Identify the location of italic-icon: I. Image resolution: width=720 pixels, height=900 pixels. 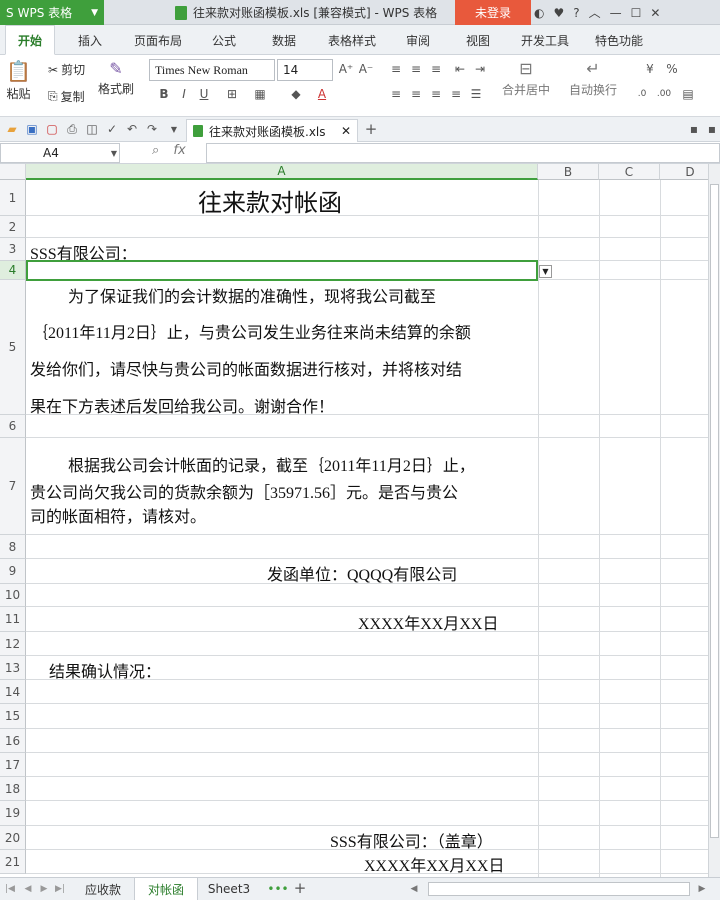
(184, 94).